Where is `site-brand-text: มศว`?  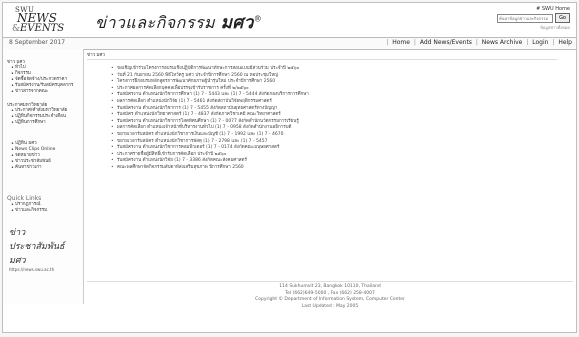
site-brand-text: มศว is located at coordinates (237, 23).